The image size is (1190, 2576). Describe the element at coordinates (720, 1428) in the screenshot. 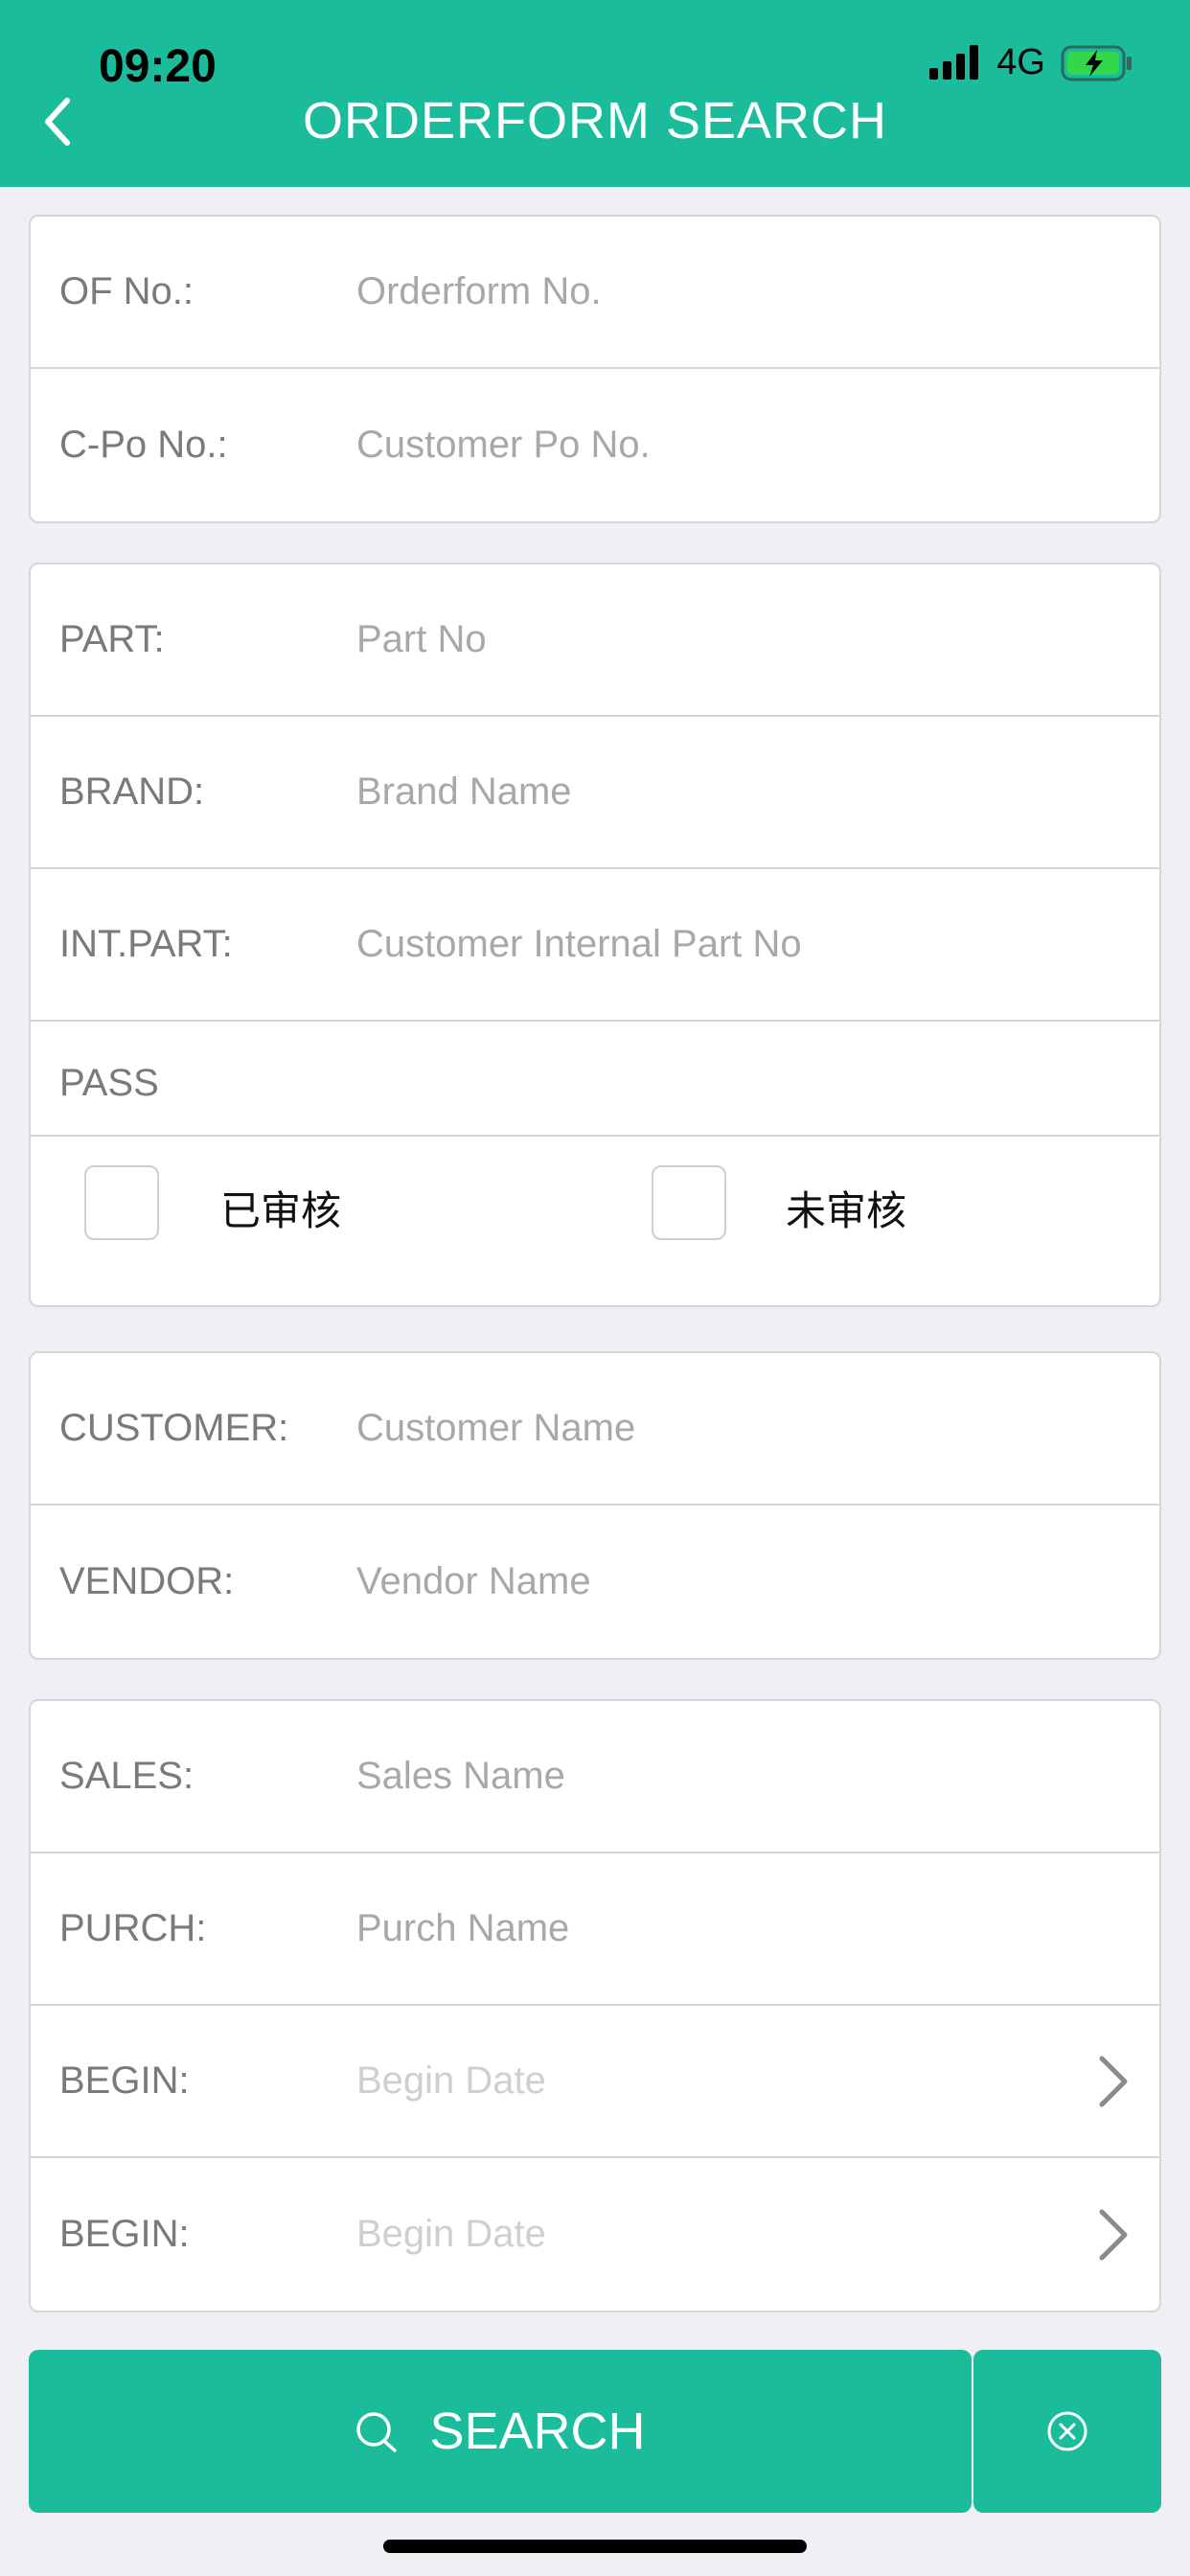

I see `customer-input` at that location.